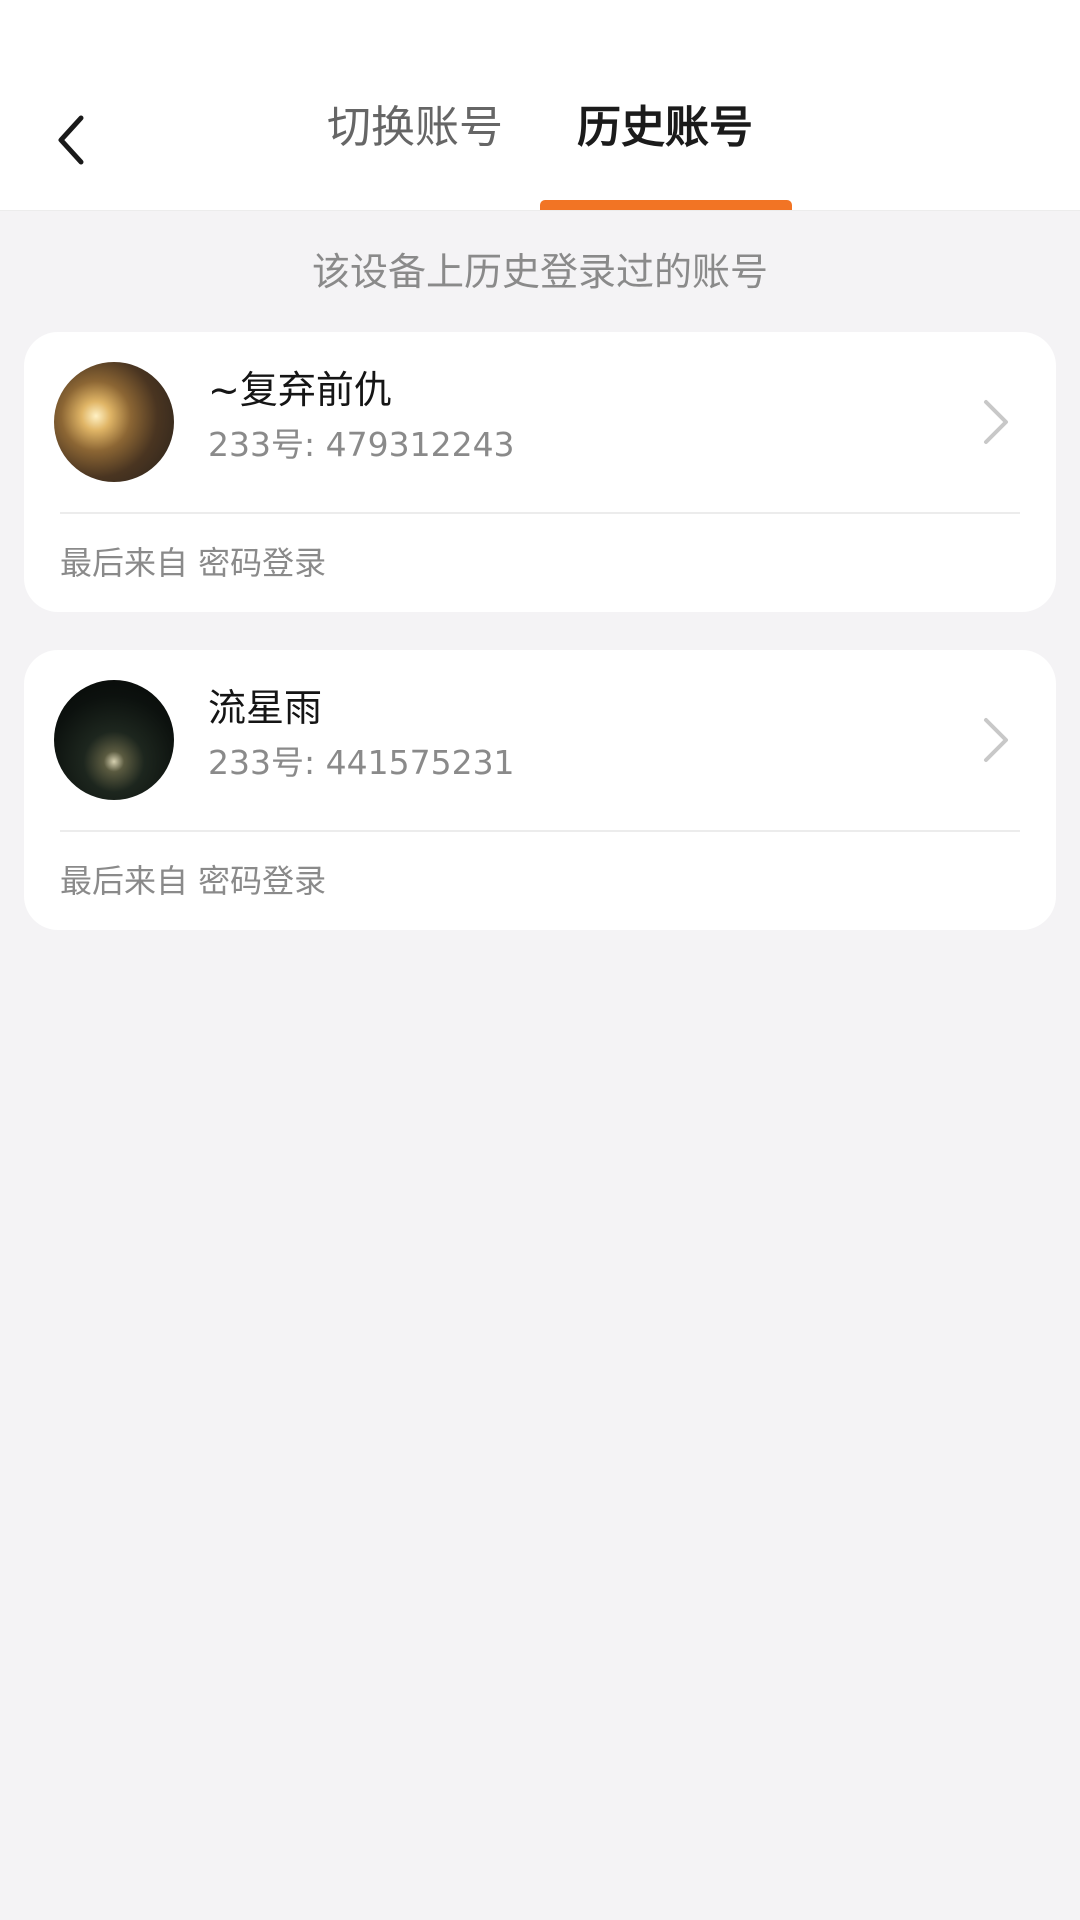 The width and height of the screenshot is (1080, 1920). Describe the element at coordinates (665, 128) in the screenshot. I see `tab-history-account: 历史账号` at that location.